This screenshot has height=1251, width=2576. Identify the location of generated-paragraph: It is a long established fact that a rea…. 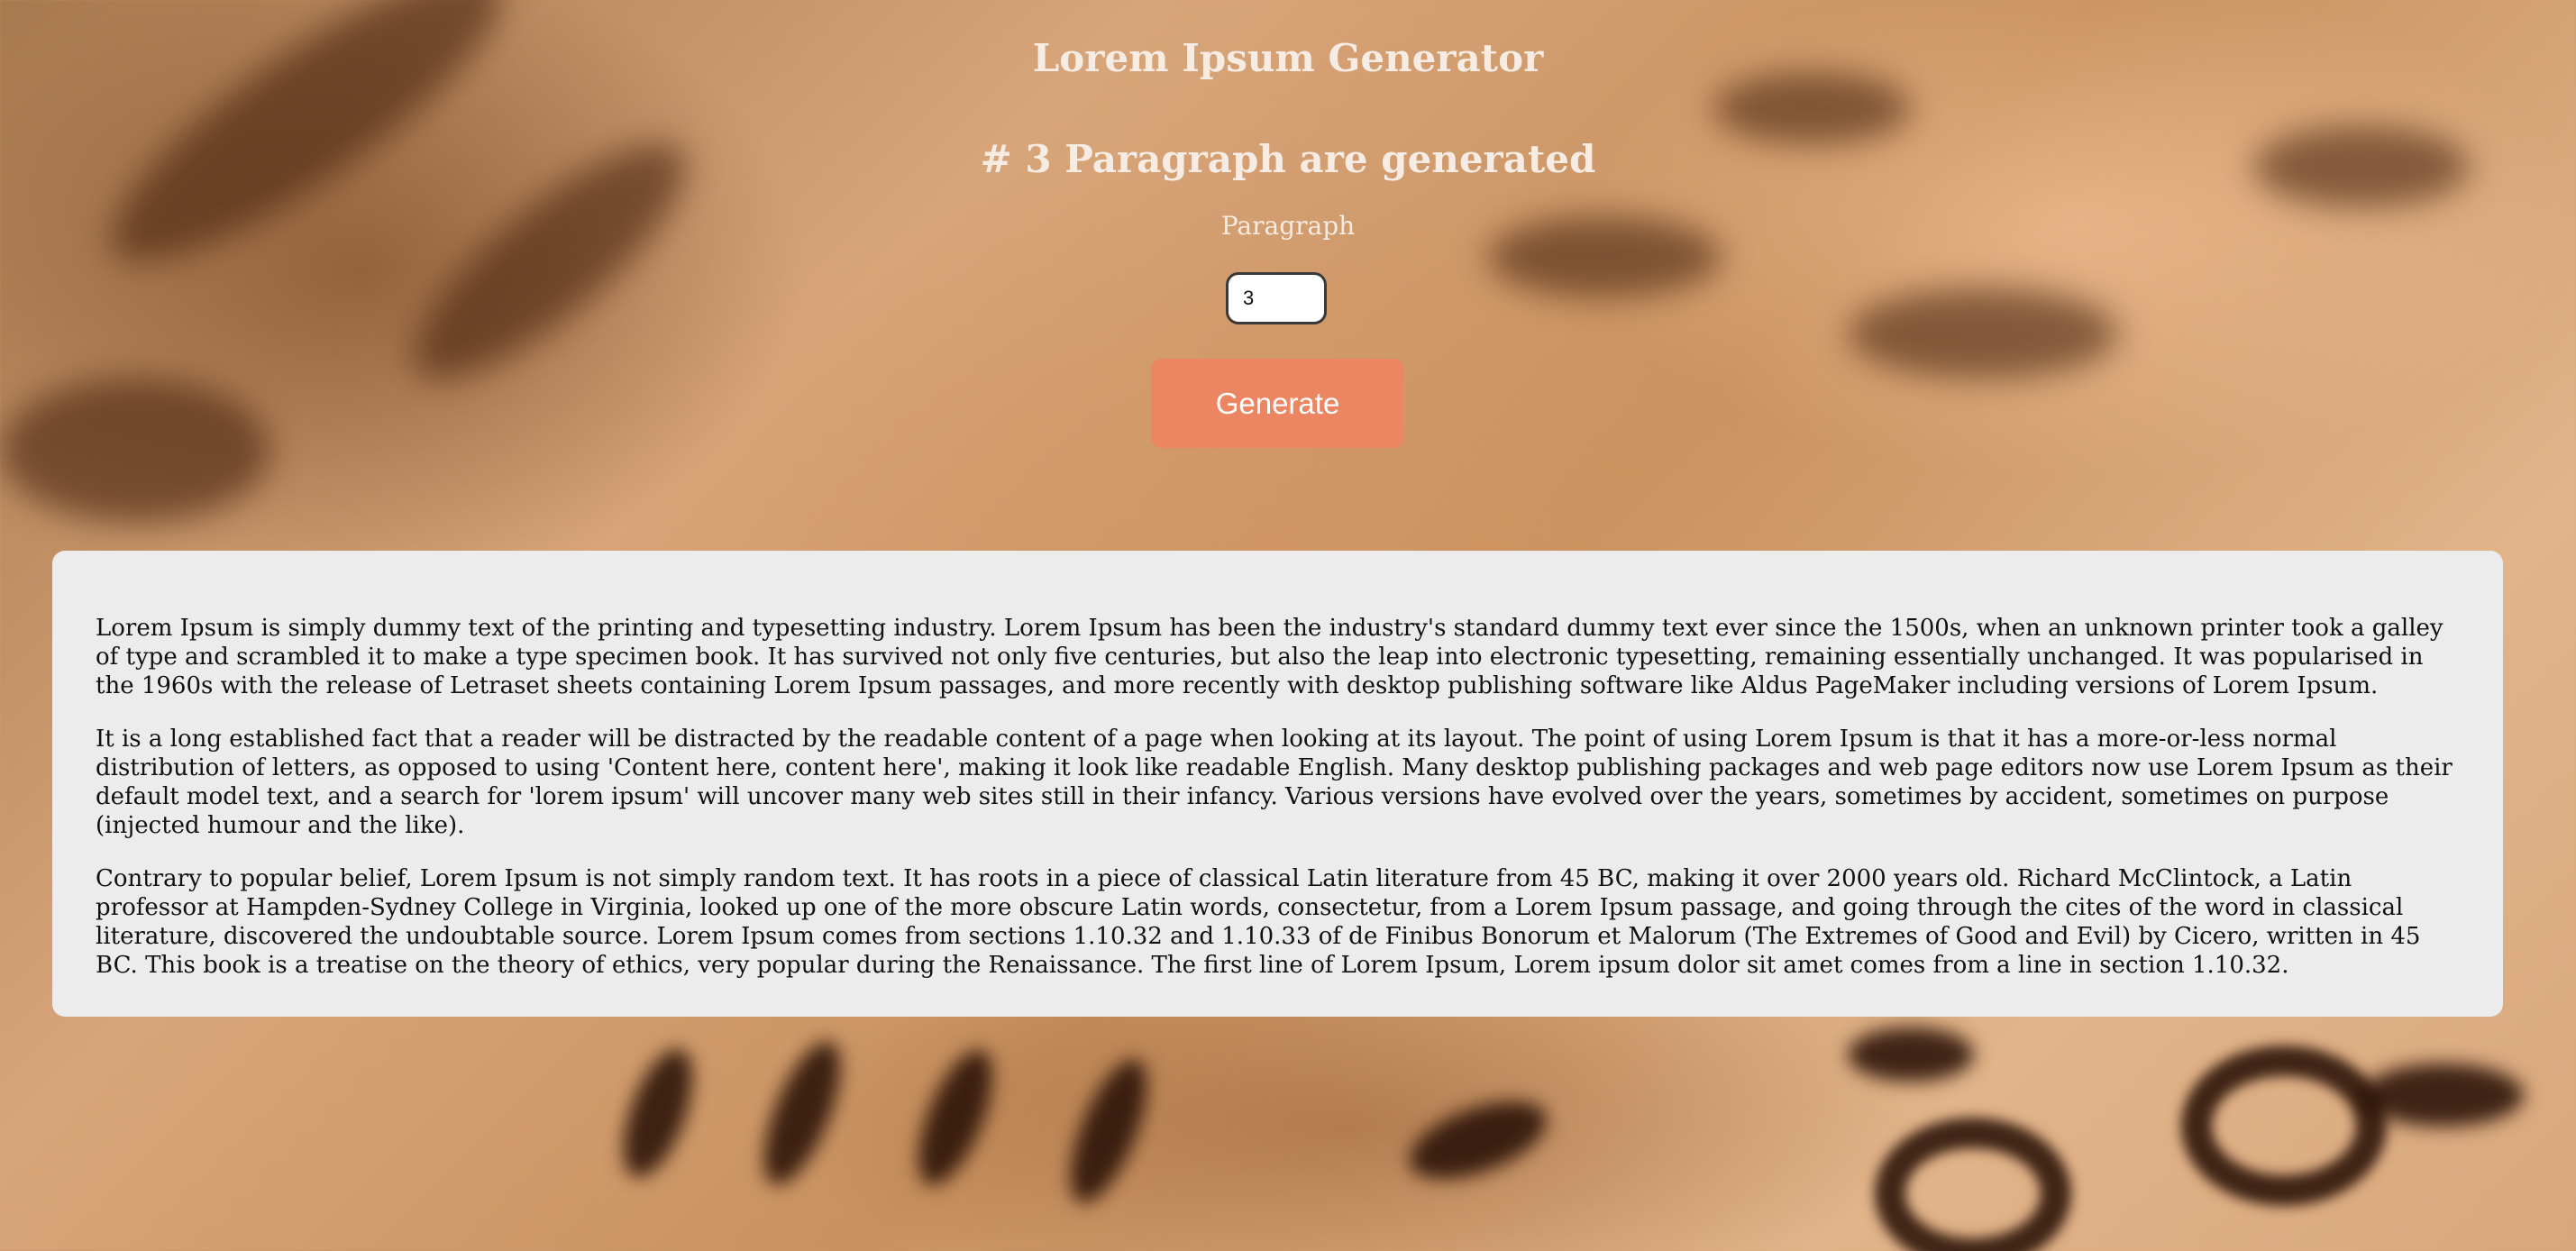
(1274, 782).